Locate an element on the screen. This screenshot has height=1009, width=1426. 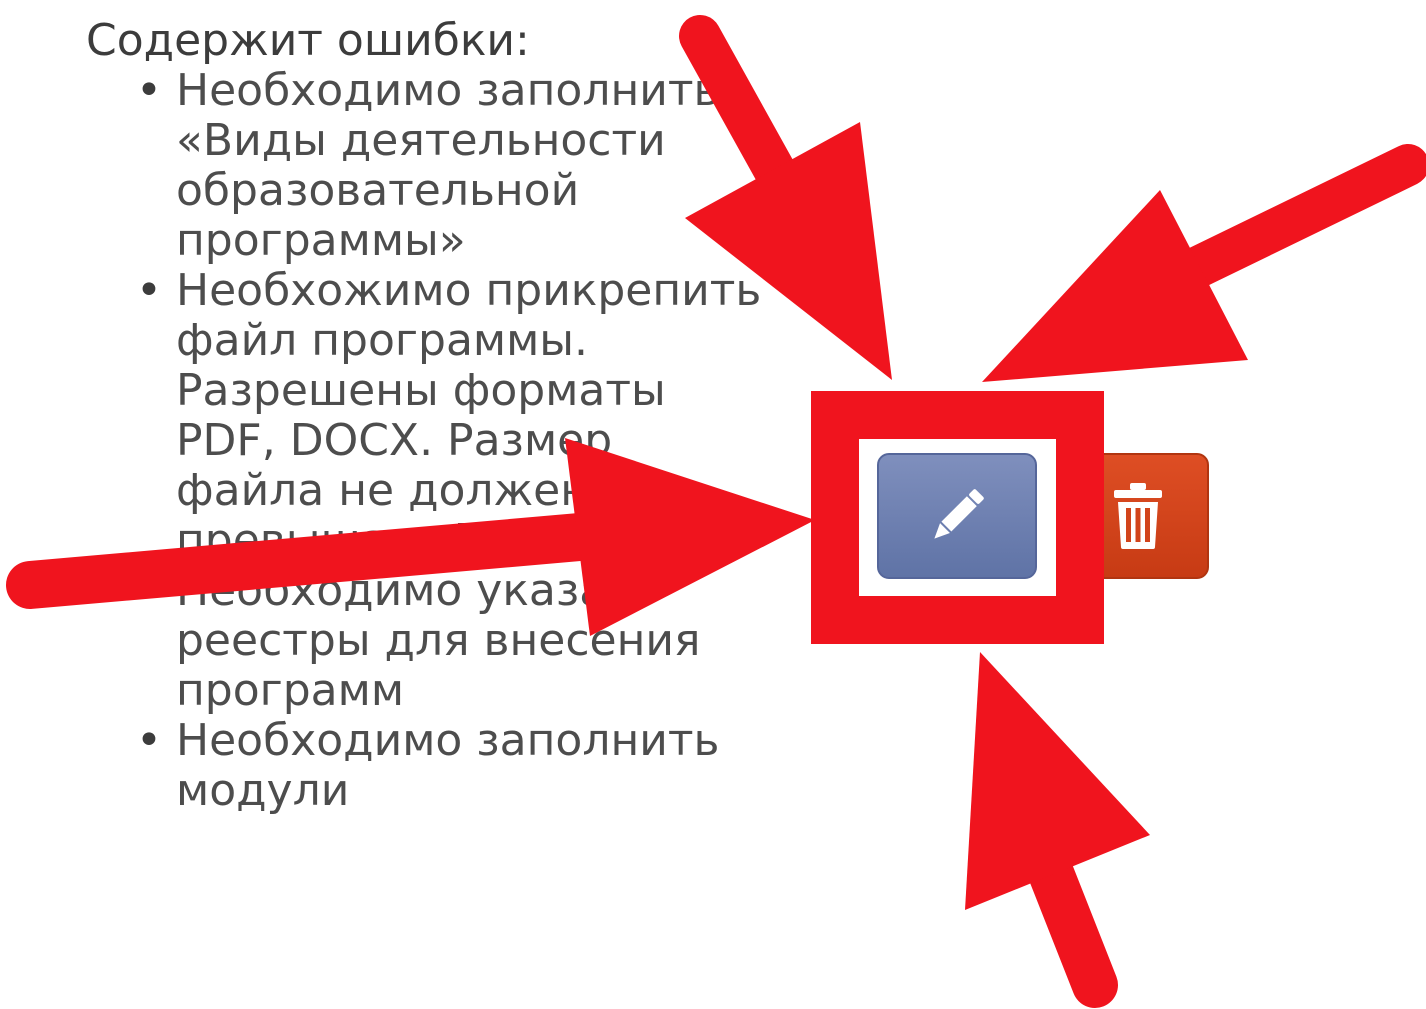
edit-button is located at coordinates (957, 516).